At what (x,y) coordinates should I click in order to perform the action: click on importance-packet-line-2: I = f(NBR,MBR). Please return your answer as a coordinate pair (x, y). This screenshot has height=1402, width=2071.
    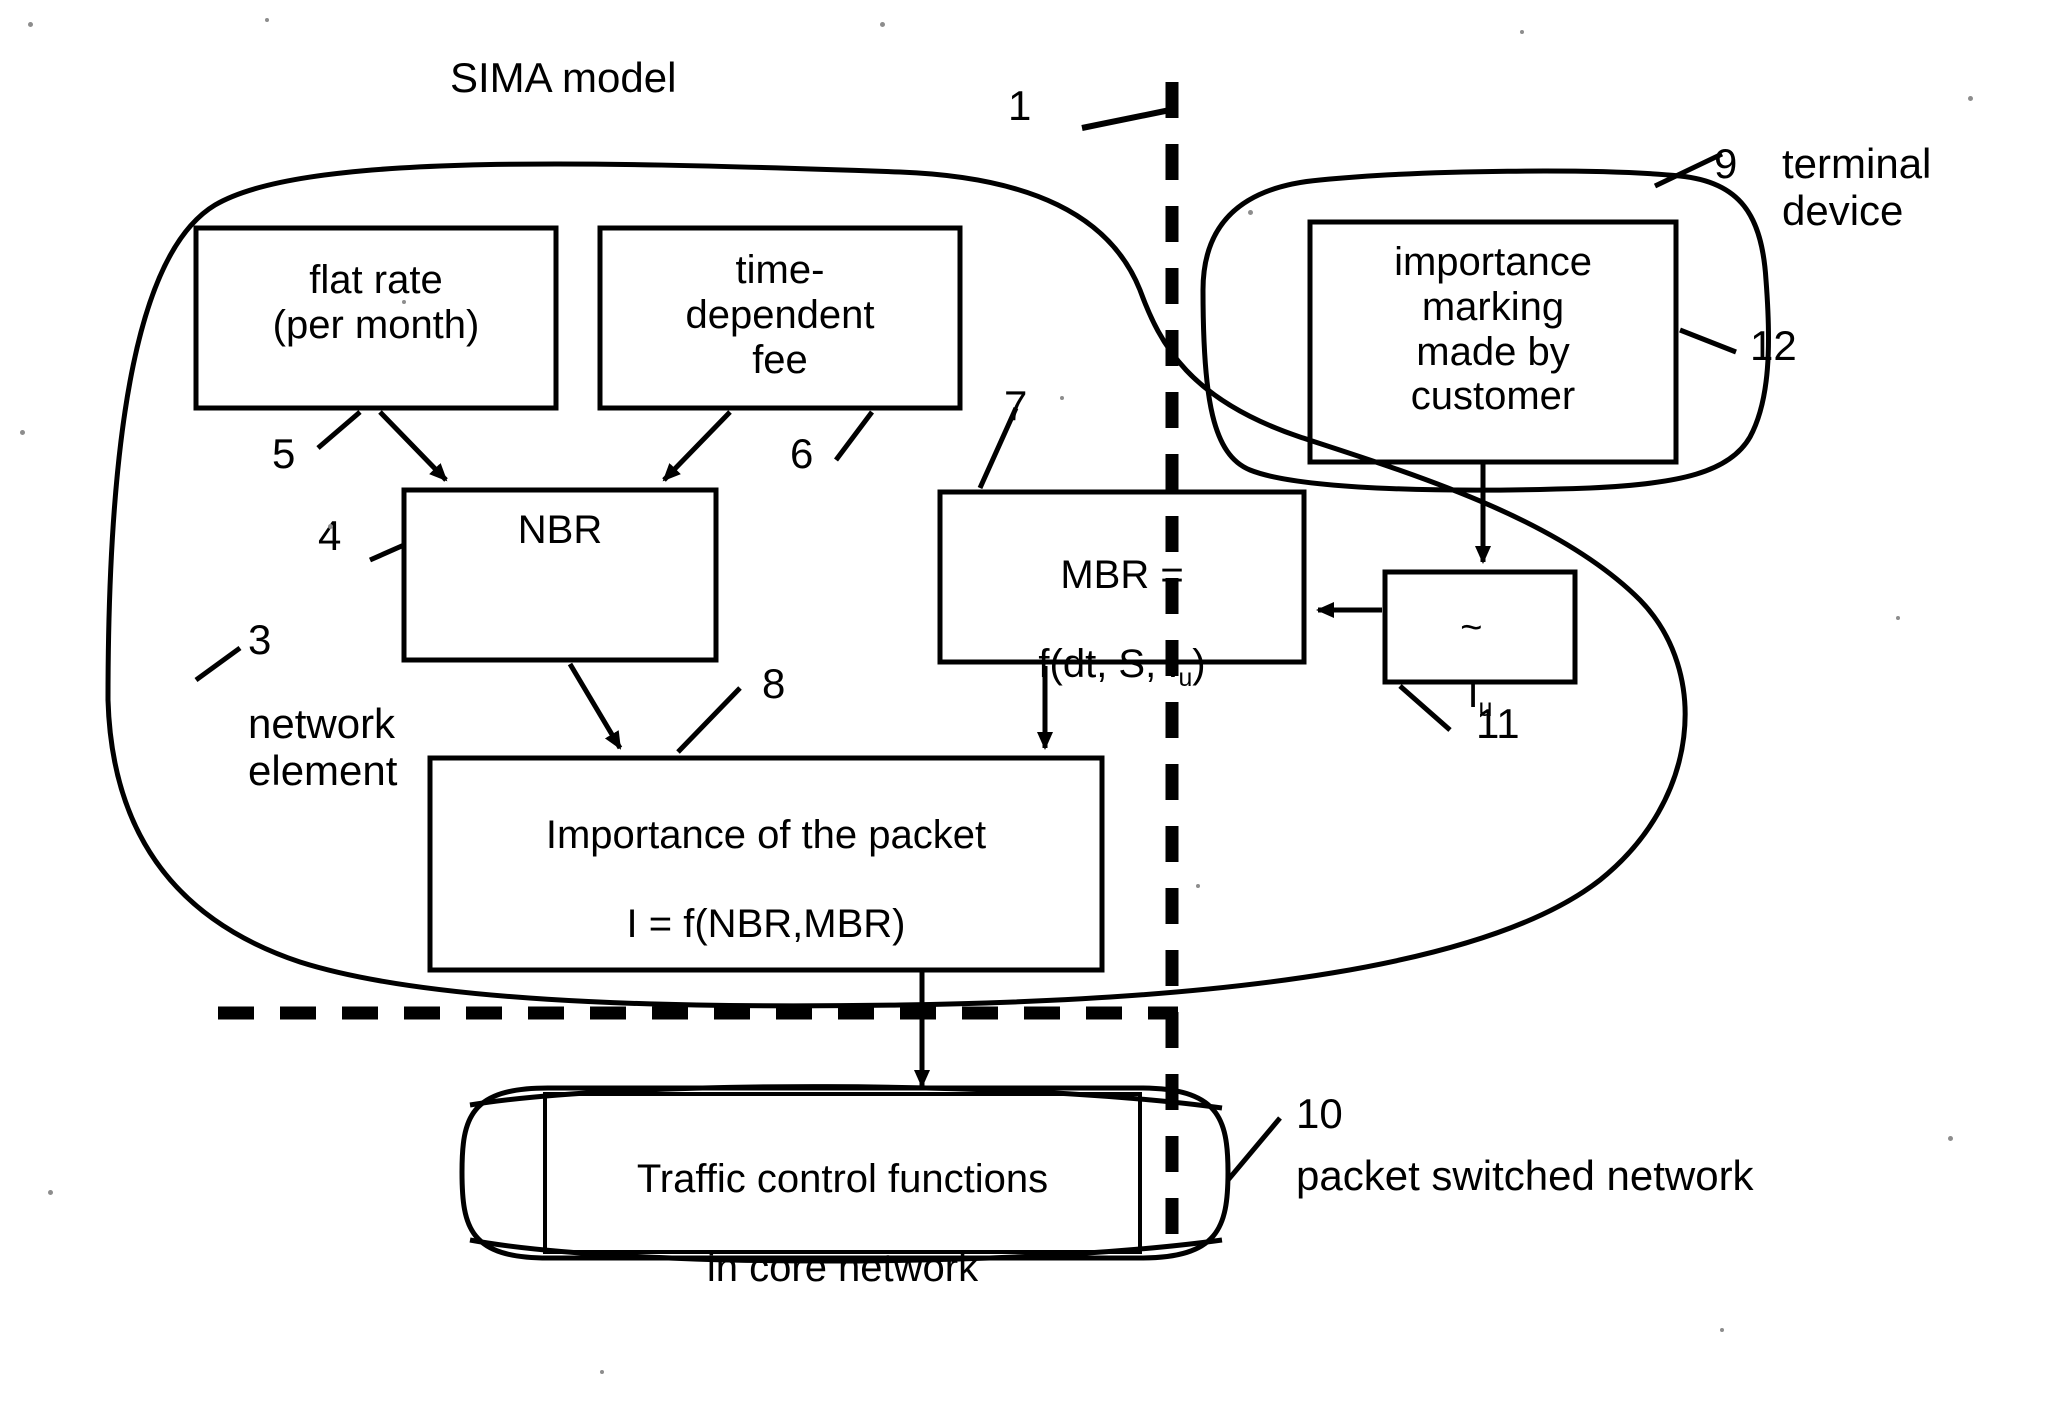
    Looking at the image, I should click on (766, 924).